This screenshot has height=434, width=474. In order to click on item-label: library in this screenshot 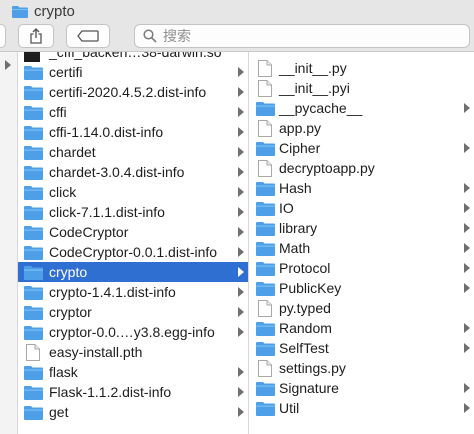, I will do `click(298, 228)`.